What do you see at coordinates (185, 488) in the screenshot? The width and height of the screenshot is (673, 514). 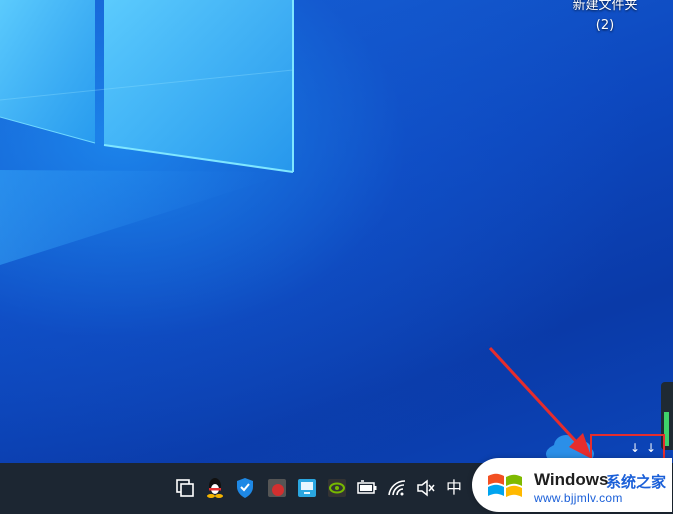 I see `task-view-icon` at bounding box center [185, 488].